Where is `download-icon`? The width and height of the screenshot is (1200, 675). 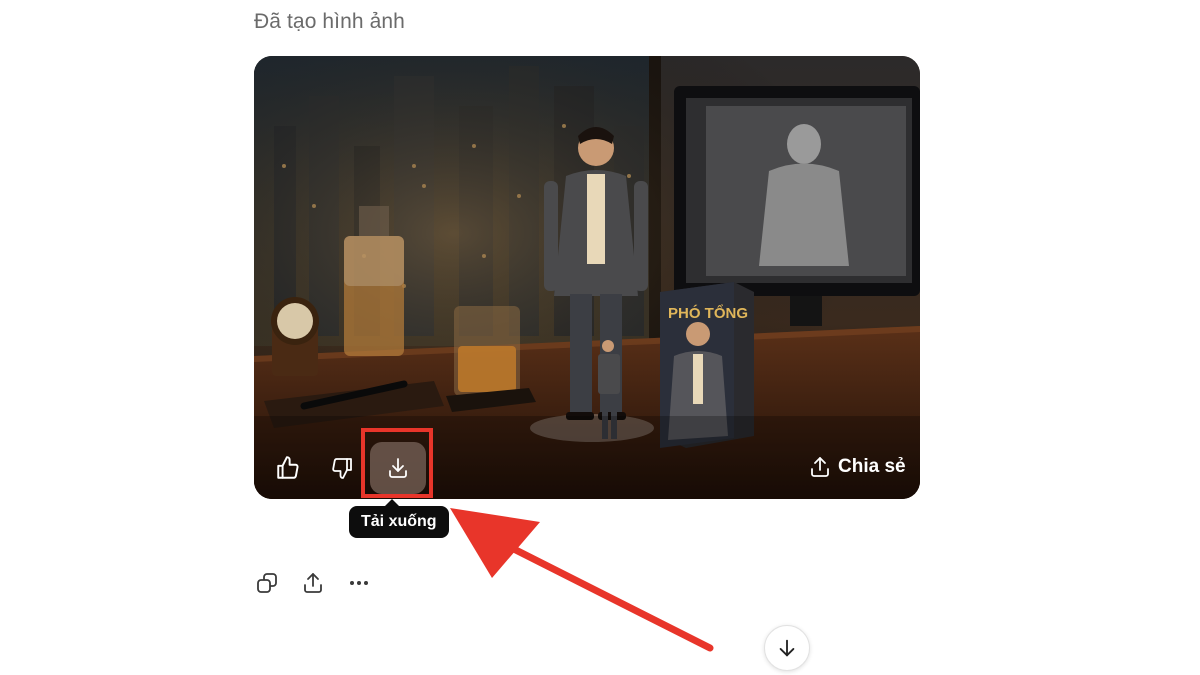 download-icon is located at coordinates (398, 468).